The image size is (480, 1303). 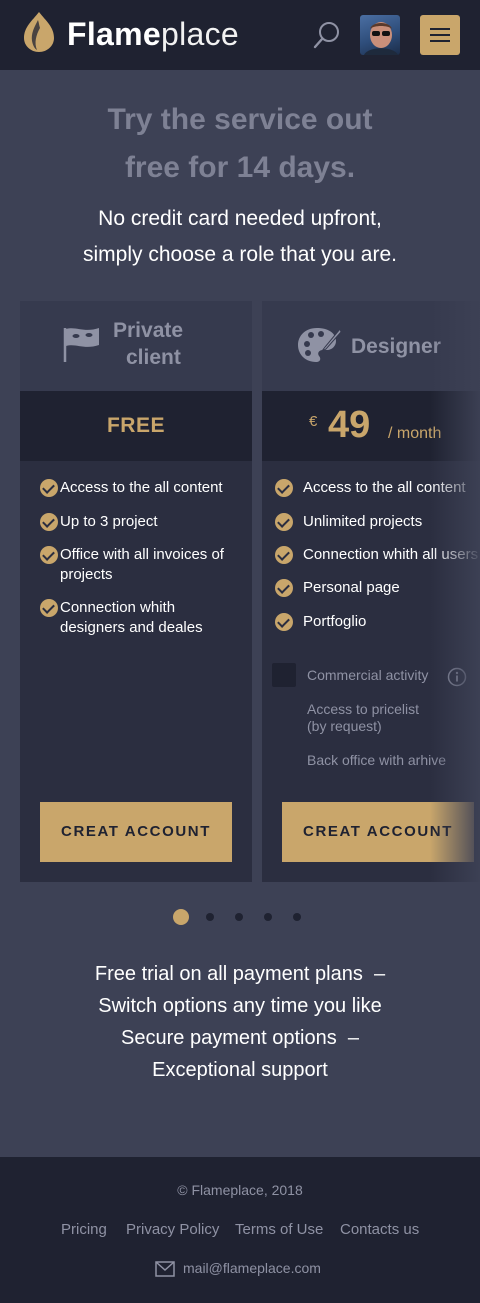 I want to click on plan-title-line: client, so click(x=153, y=357).